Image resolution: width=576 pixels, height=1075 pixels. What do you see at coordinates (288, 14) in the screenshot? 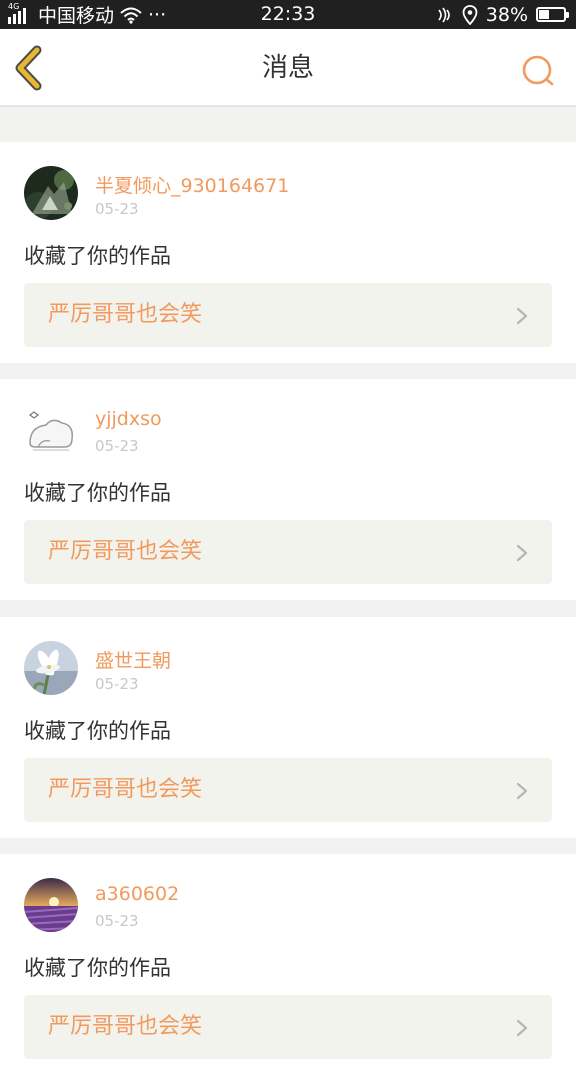
I see `status-bar: 4G 中国移动 ··· 22:33 38%` at bounding box center [288, 14].